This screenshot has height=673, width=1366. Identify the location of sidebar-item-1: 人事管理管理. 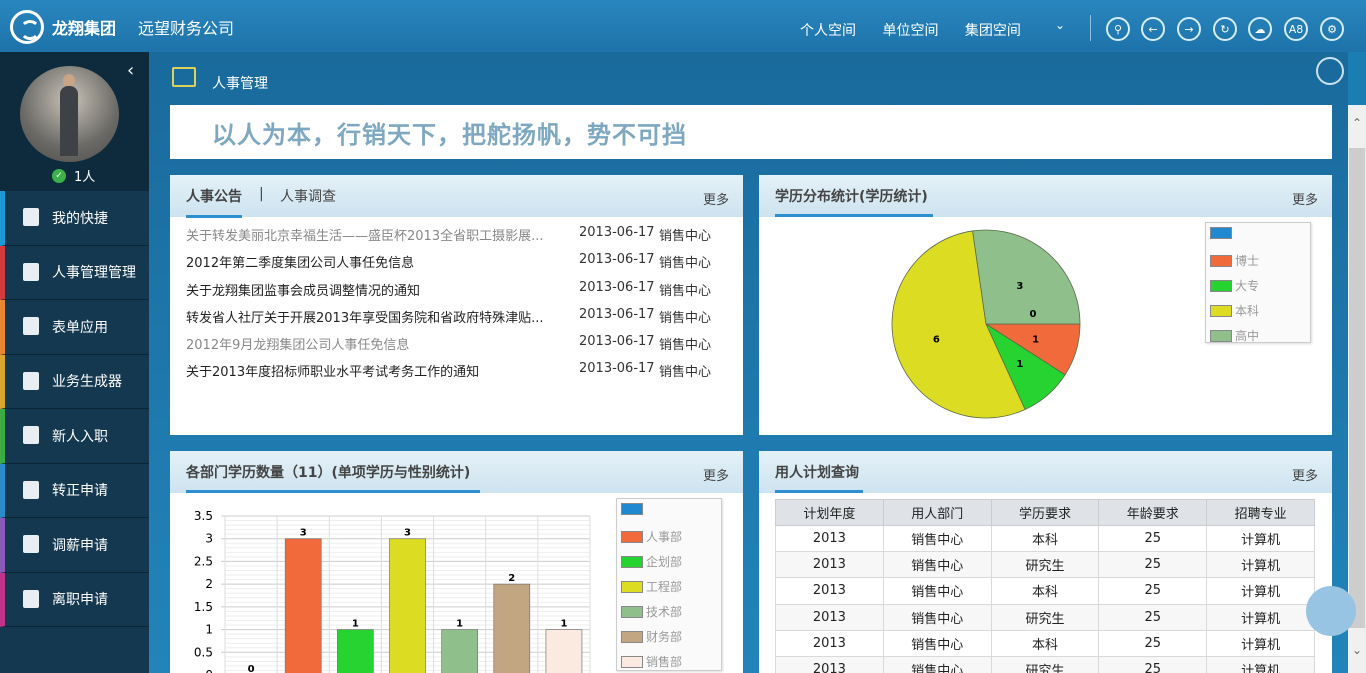
(74, 272).